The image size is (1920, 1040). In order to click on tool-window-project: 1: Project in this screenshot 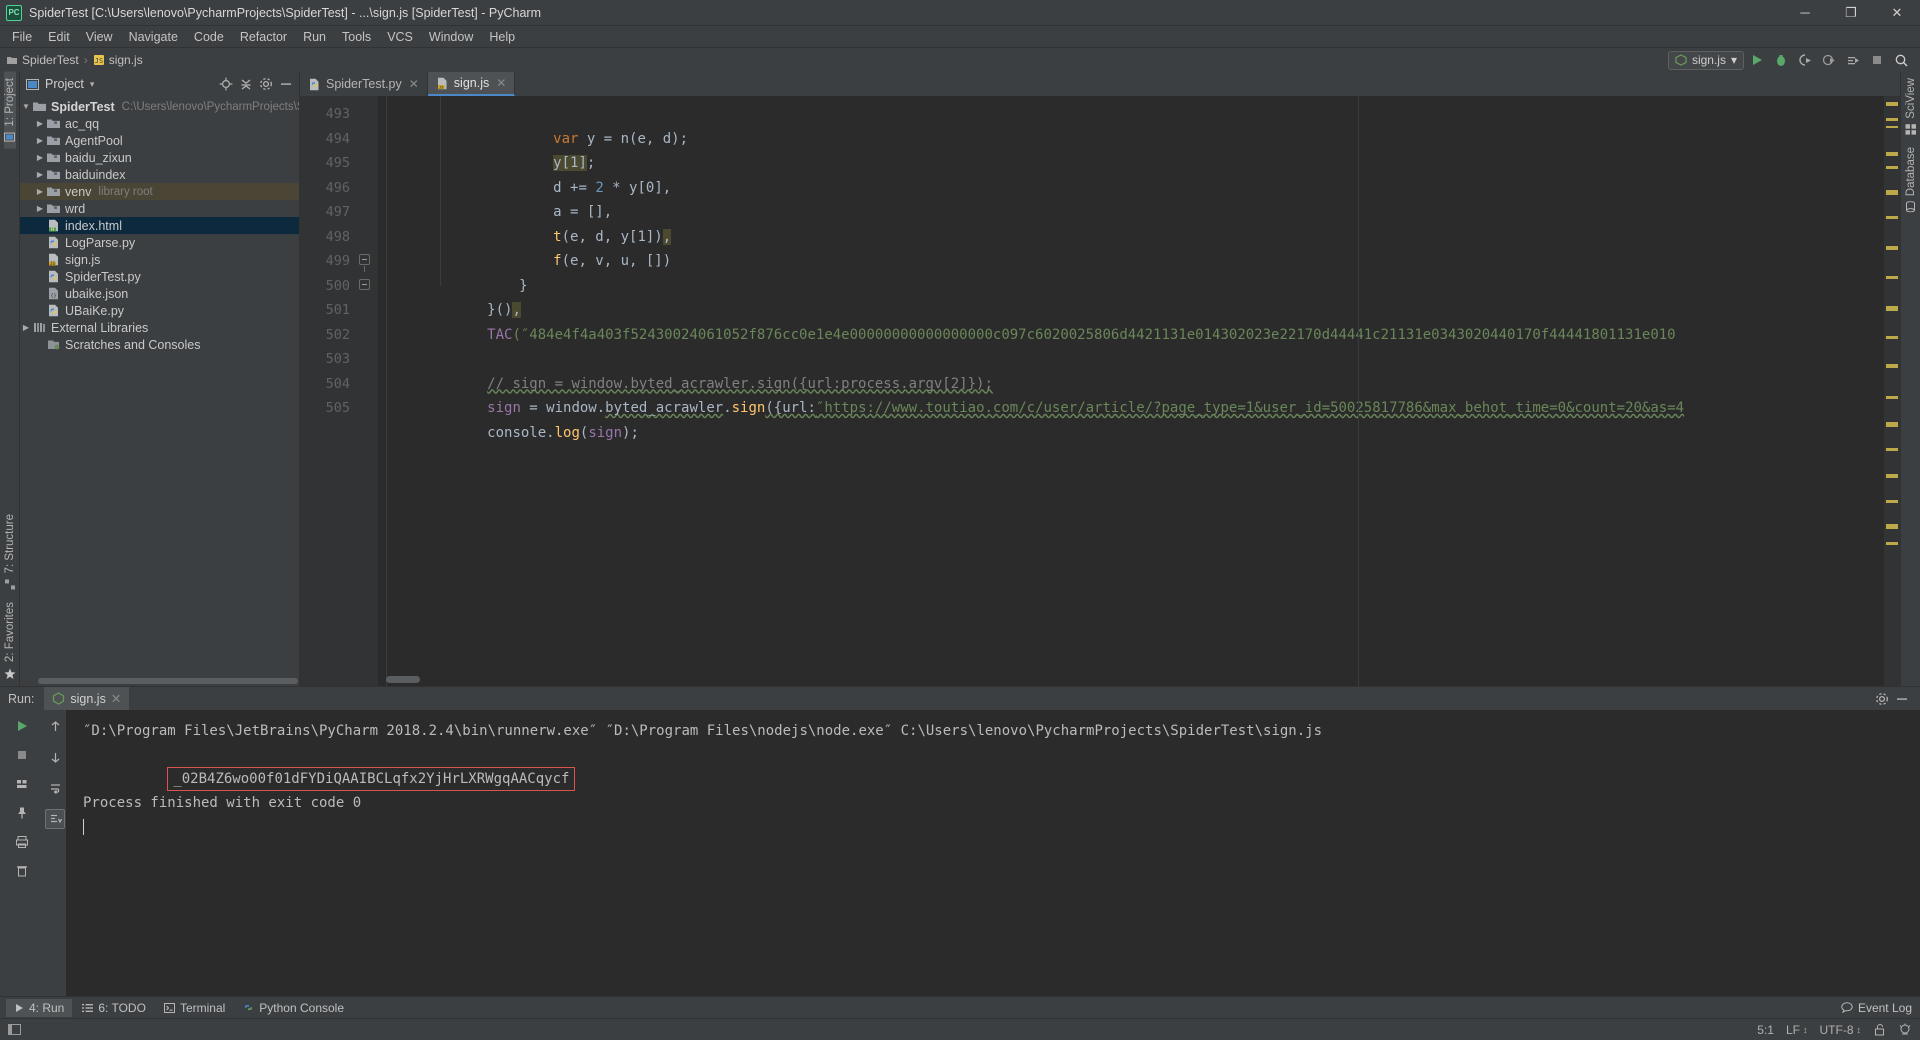, I will do `click(9, 110)`.